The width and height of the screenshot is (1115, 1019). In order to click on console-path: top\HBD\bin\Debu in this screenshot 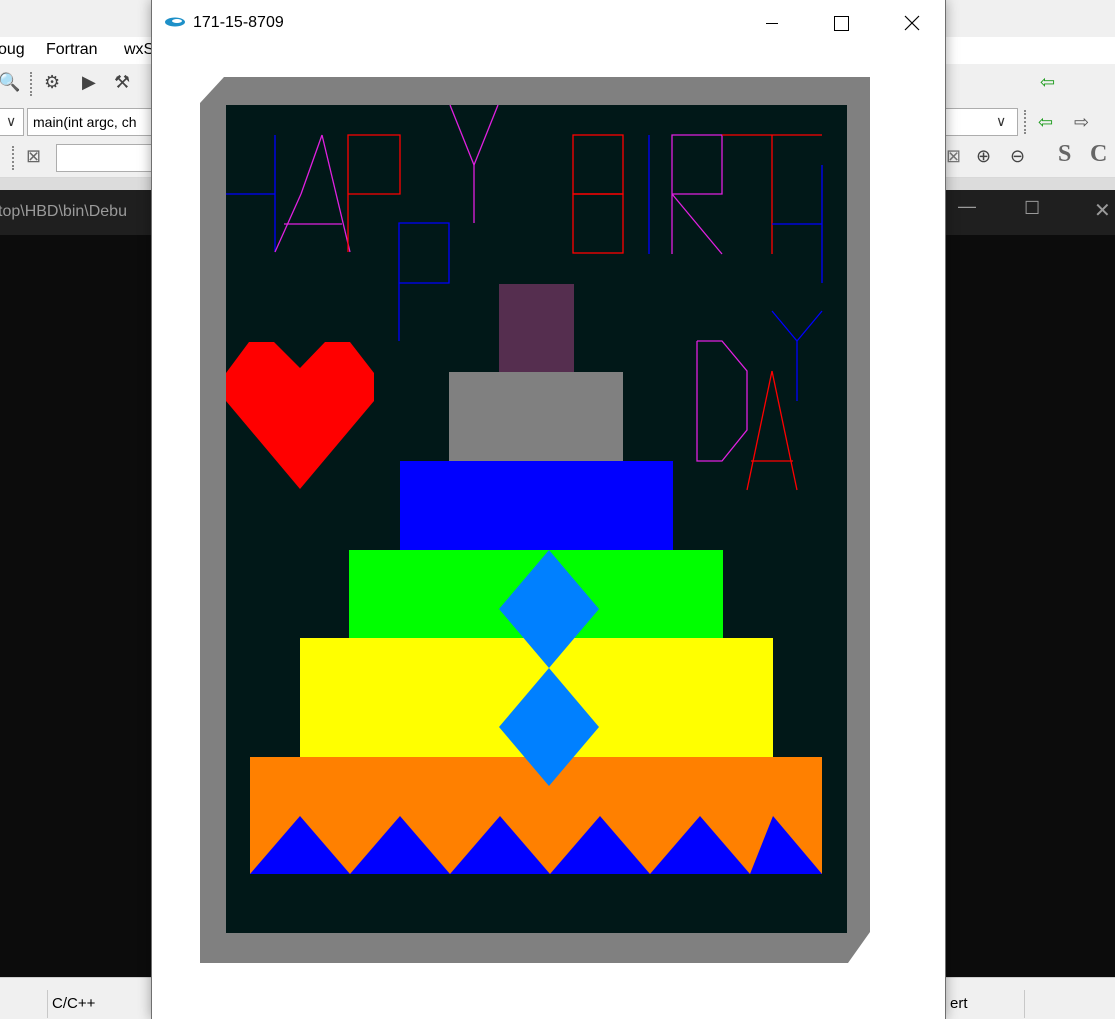, I will do `click(63, 211)`.